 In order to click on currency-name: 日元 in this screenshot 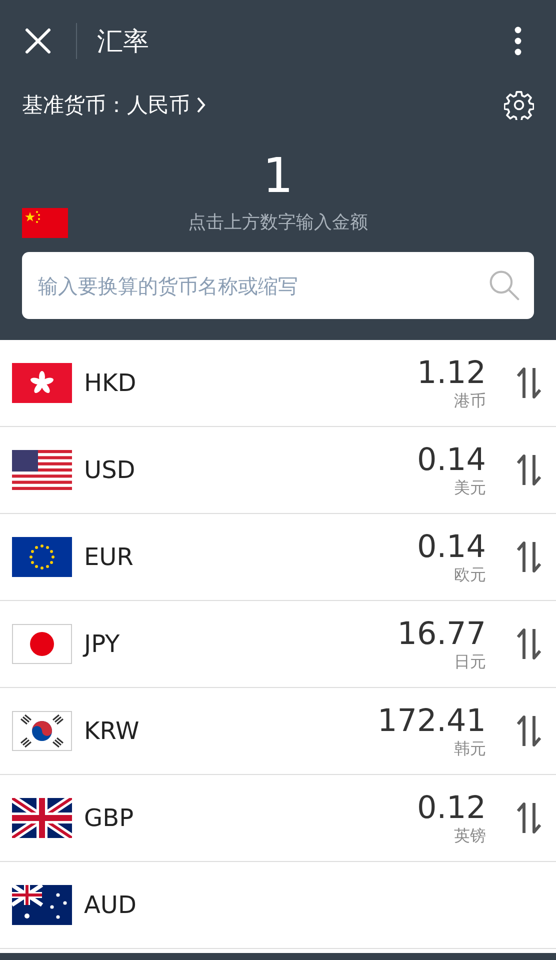, I will do `click(470, 662)`.